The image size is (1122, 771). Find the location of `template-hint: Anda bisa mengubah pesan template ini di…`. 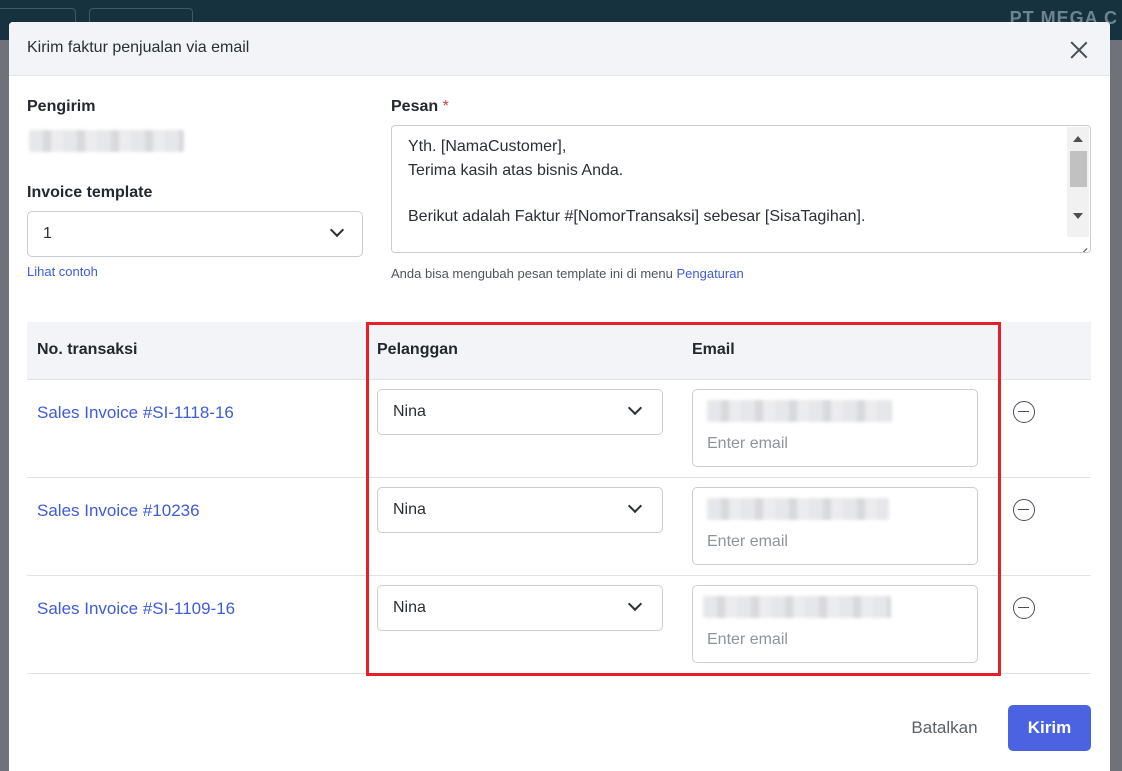

template-hint: Anda bisa mengubah pesan template ini di… is located at coordinates (567, 273).